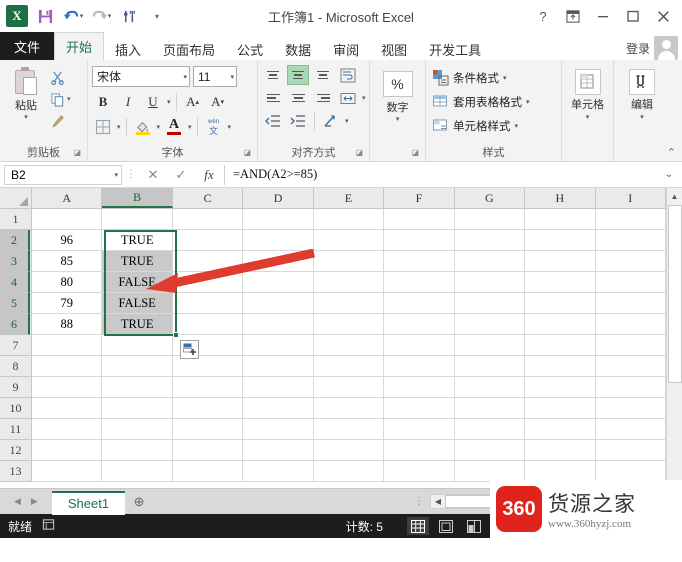 This screenshot has height=562, width=682. Describe the element at coordinates (323, 98) in the screenshot. I see `align-right-icon` at that location.